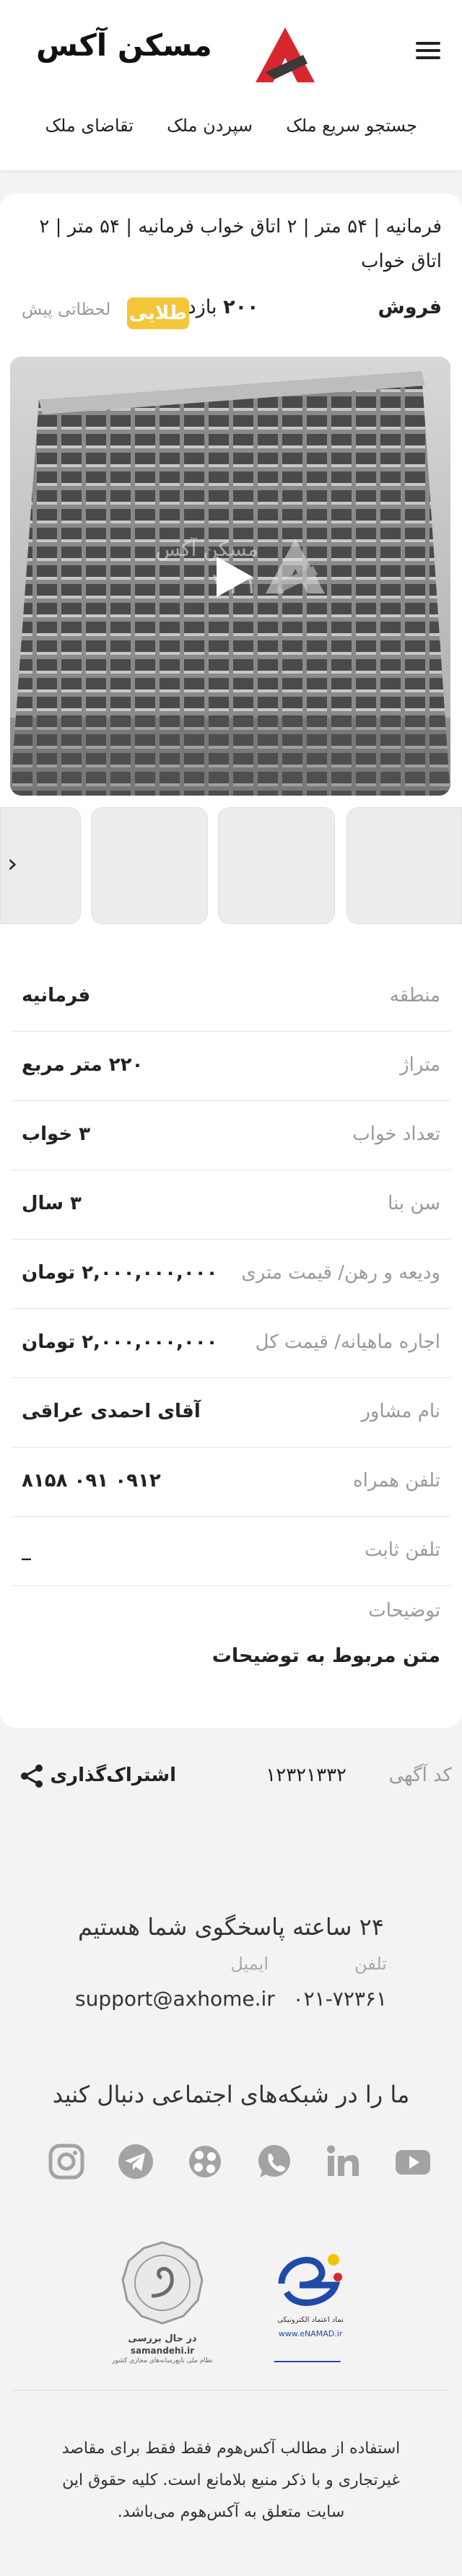  I want to click on spec-value: فرمانیه, so click(57, 995).